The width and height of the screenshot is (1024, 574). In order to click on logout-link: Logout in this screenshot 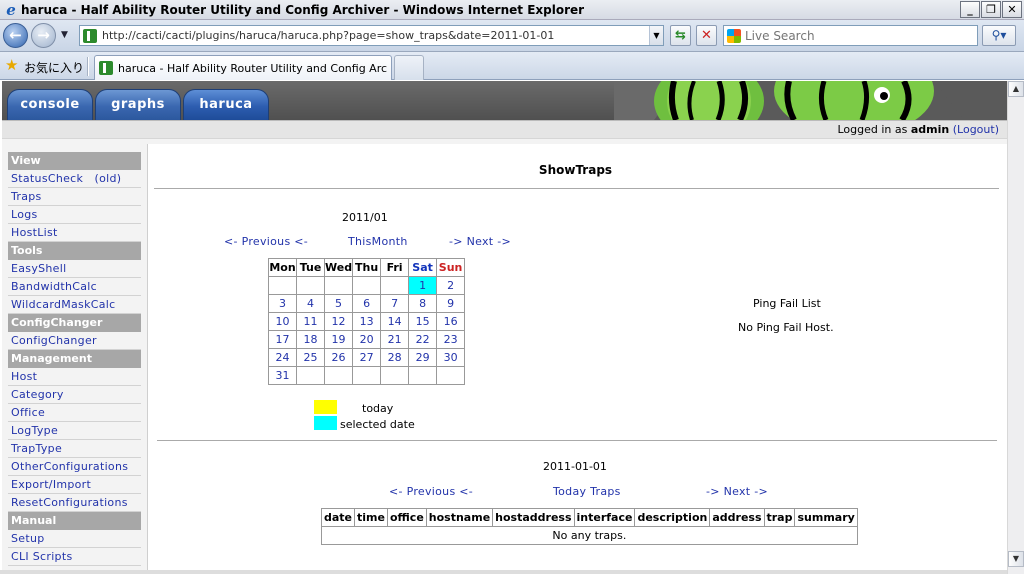, I will do `click(976, 129)`.